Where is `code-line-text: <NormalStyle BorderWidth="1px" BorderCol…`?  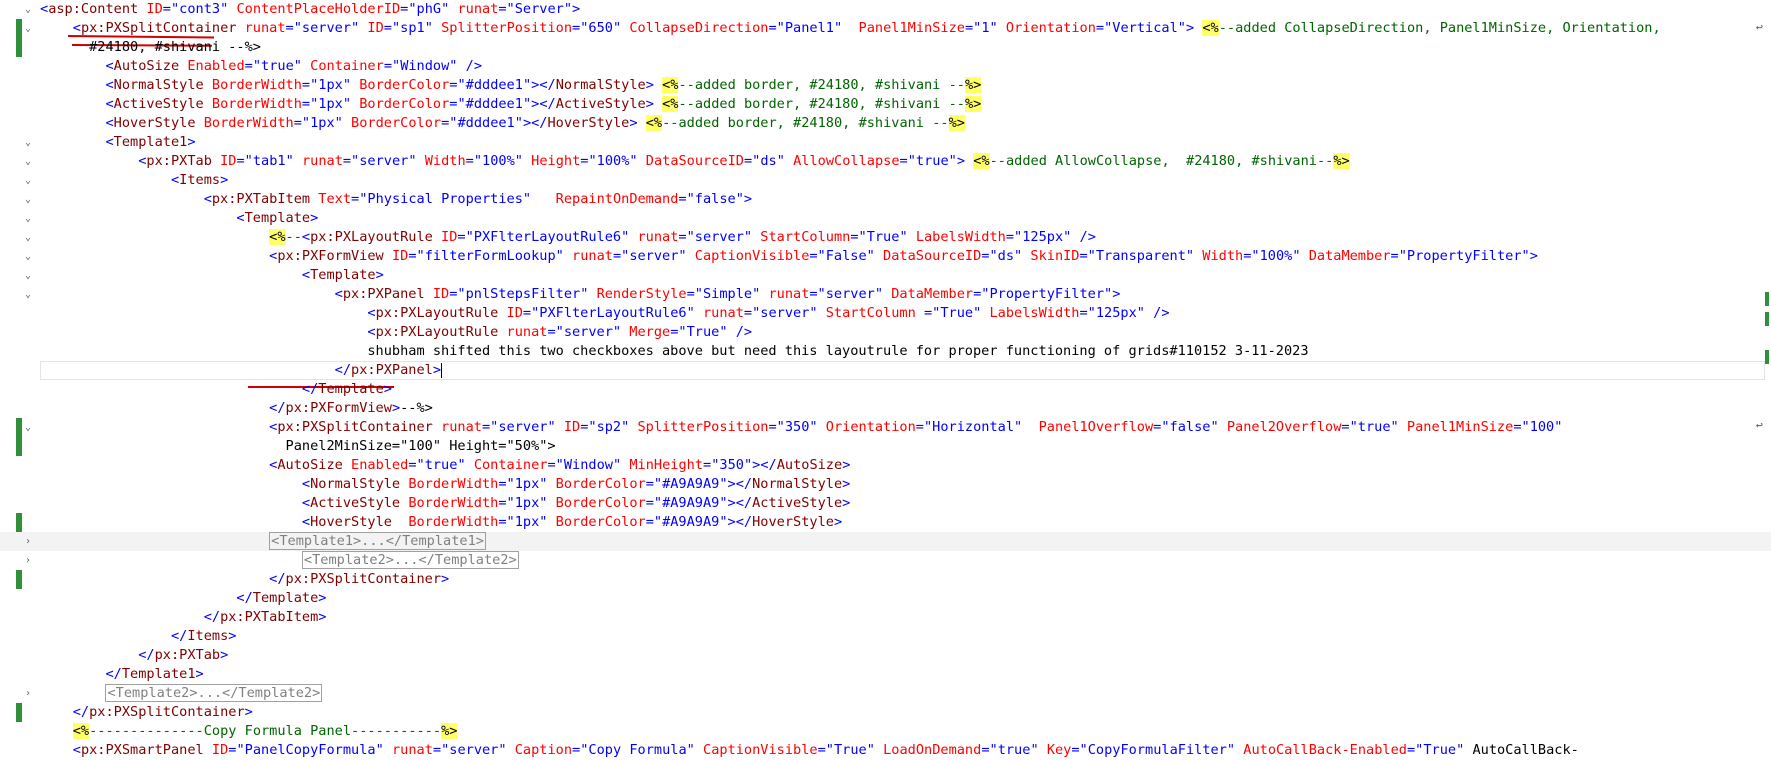 code-line-text: <NormalStyle BorderWidth="1px" BorderCol… is located at coordinates (543, 85).